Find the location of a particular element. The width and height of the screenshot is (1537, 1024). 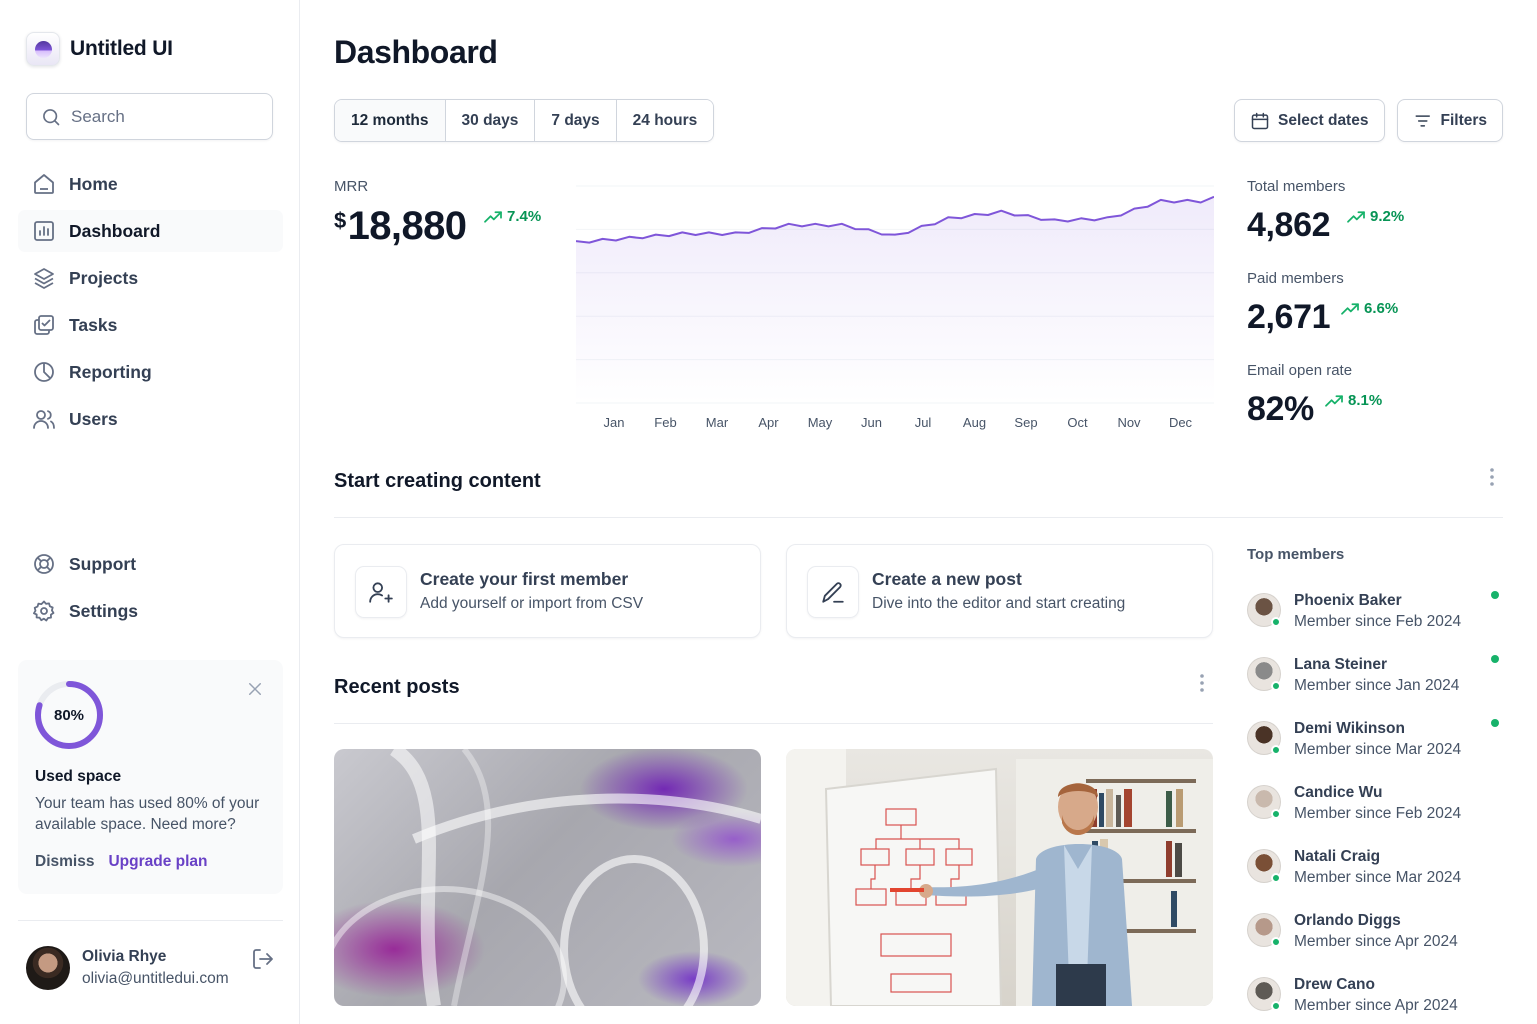

select-dates-button: Select dates is located at coordinates (1309, 120).